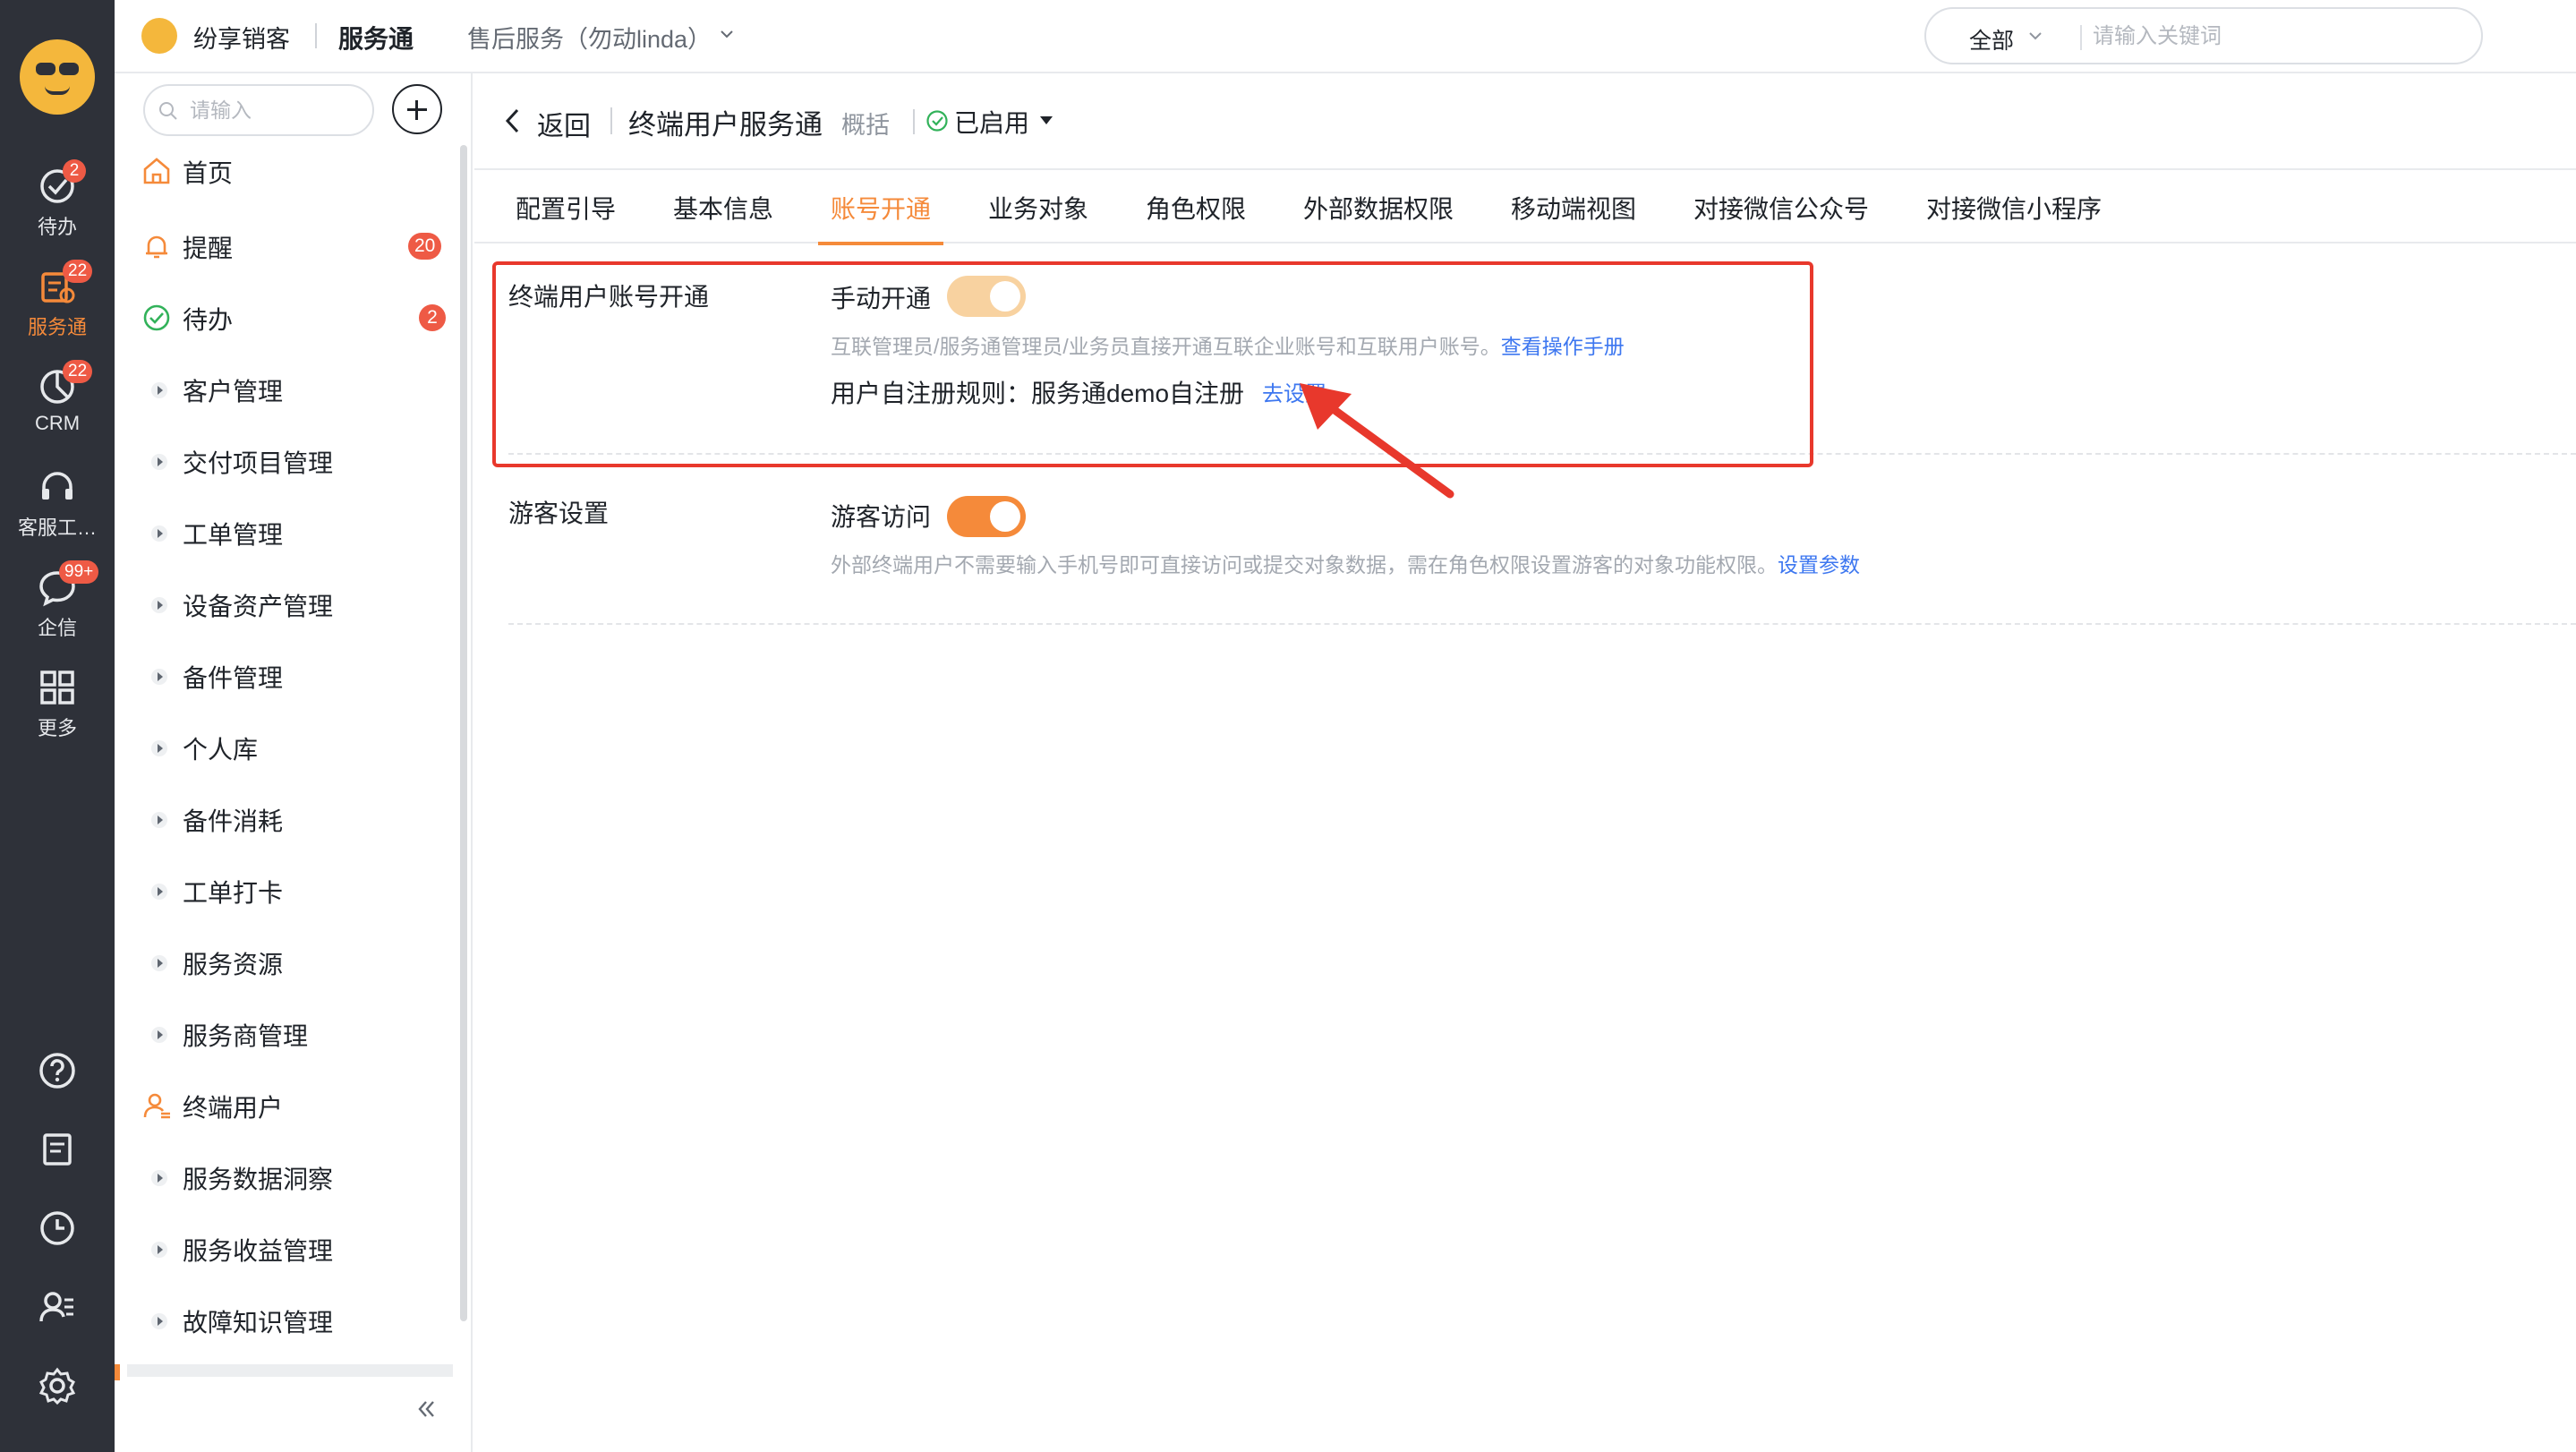 This screenshot has height=1452, width=2576. What do you see at coordinates (286, 388) in the screenshot?
I see `sidebar-item-customer: 客户管理` at bounding box center [286, 388].